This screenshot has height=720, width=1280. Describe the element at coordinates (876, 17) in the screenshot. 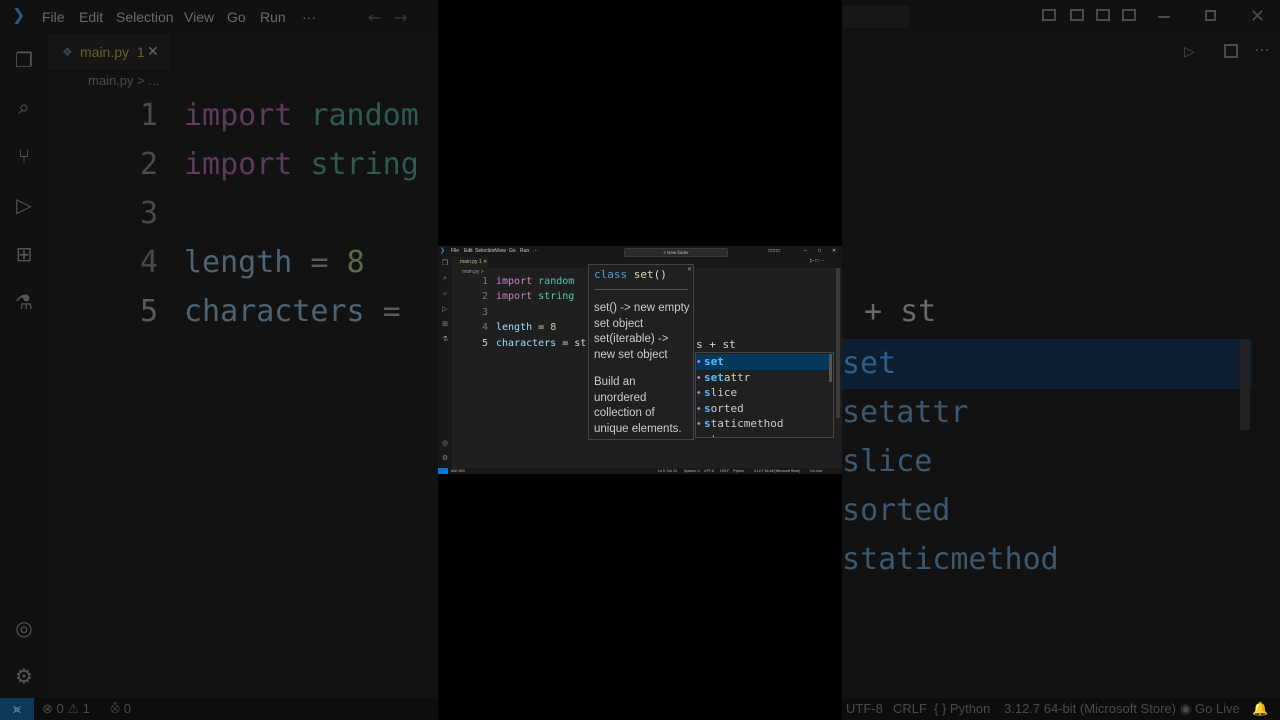

I see `command-center` at that location.